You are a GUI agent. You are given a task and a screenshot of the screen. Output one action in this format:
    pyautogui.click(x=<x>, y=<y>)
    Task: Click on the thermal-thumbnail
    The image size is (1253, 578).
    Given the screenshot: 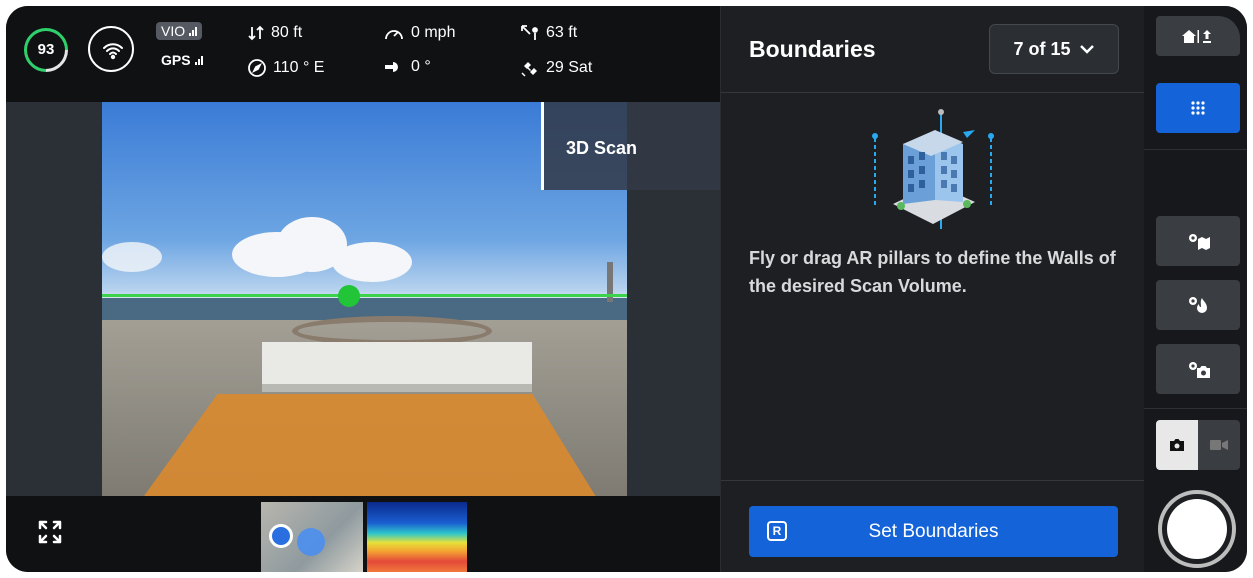 What is the action you would take?
    pyautogui.click(x=417, y=537)
    